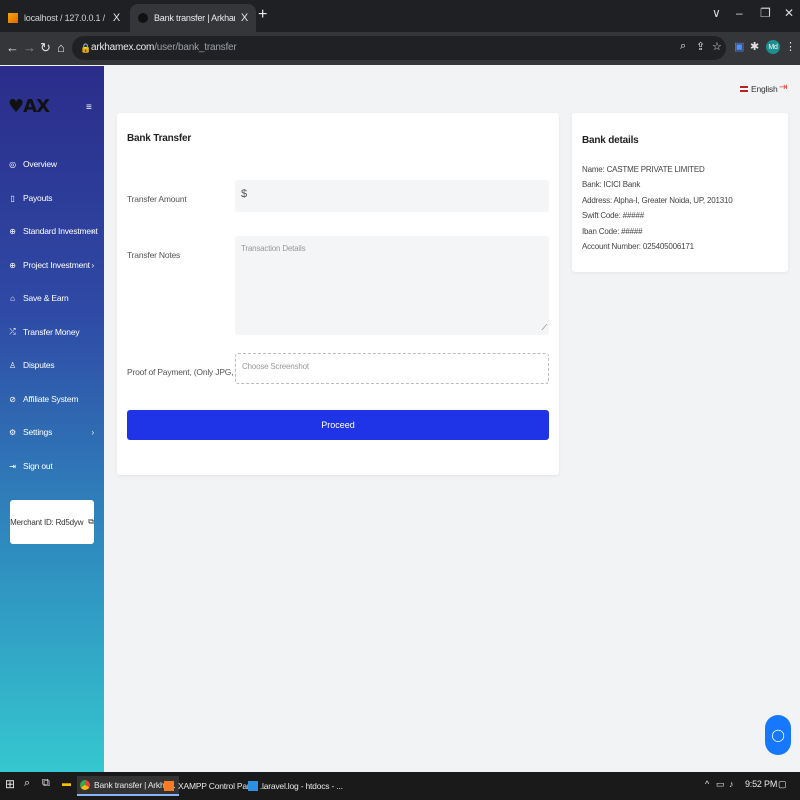  What do you see at coordinates (91, 522) in the screenshot?
I see `copy-icon: ⧉` at bounding box center [91, 522].